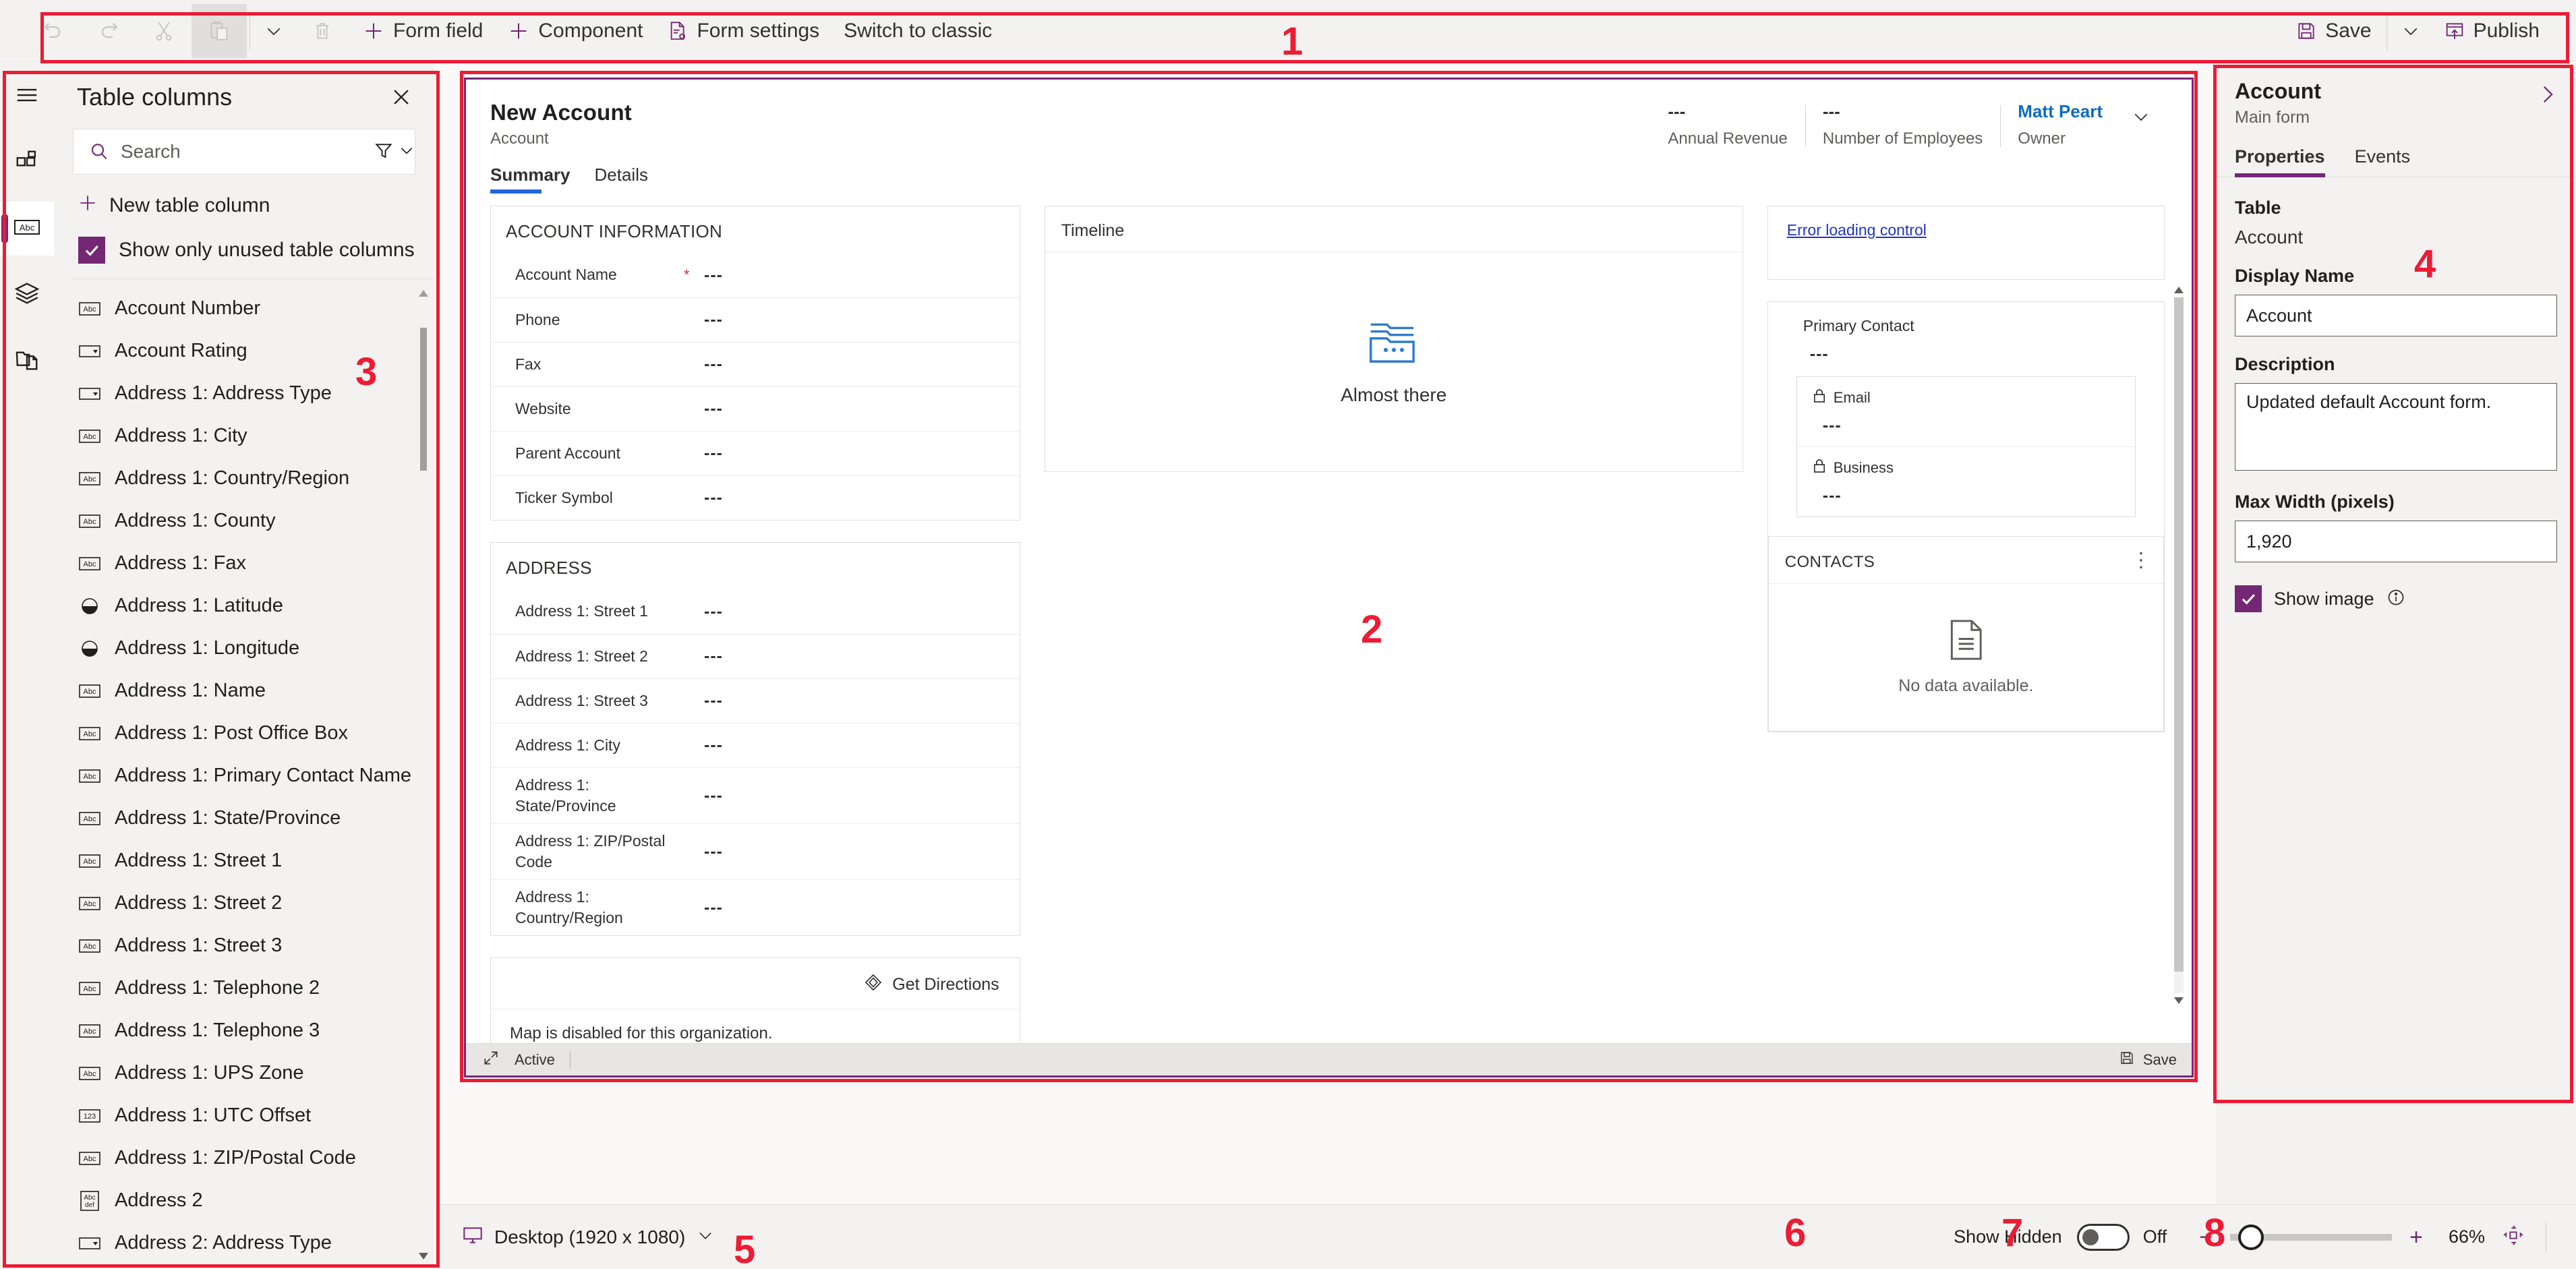 This screenshot has height=1269, width=2576. Describe the element at coordinates (2206, 1237) in the screenshot. I see `zoom-out-button: −` at that location.